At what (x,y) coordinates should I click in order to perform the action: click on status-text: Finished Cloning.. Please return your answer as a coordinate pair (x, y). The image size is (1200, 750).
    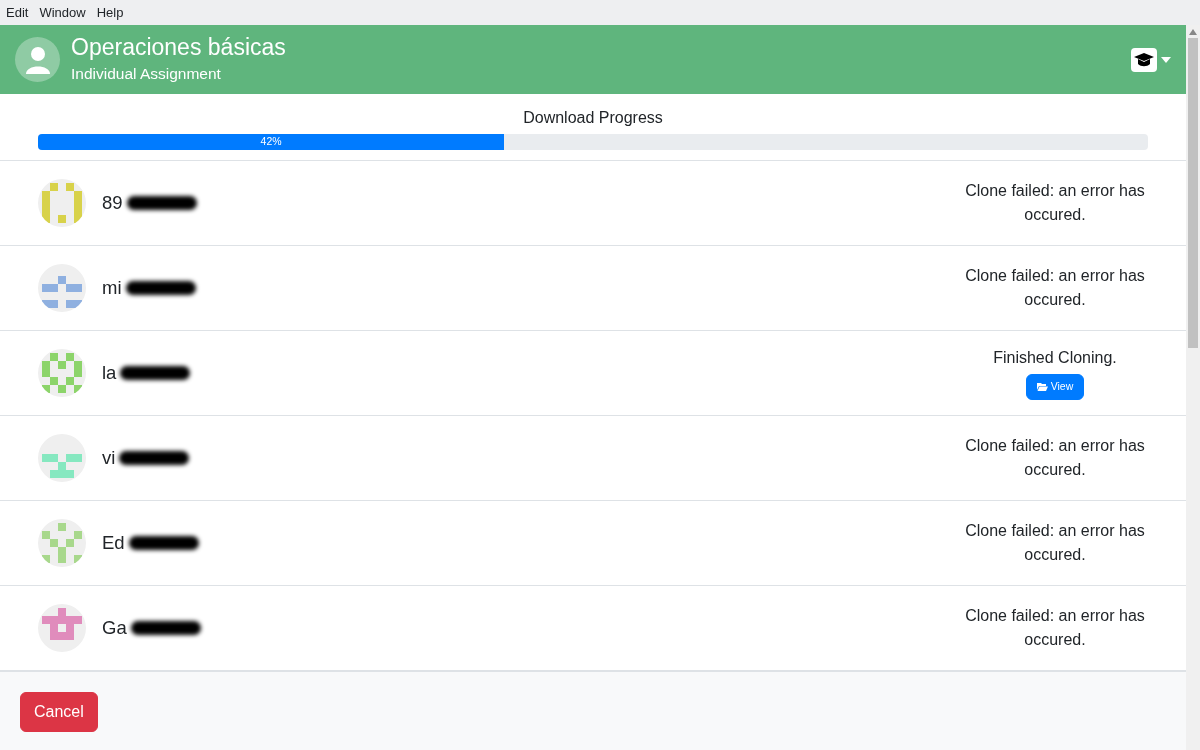
    Looking at the image, I should click on (1055, 358).